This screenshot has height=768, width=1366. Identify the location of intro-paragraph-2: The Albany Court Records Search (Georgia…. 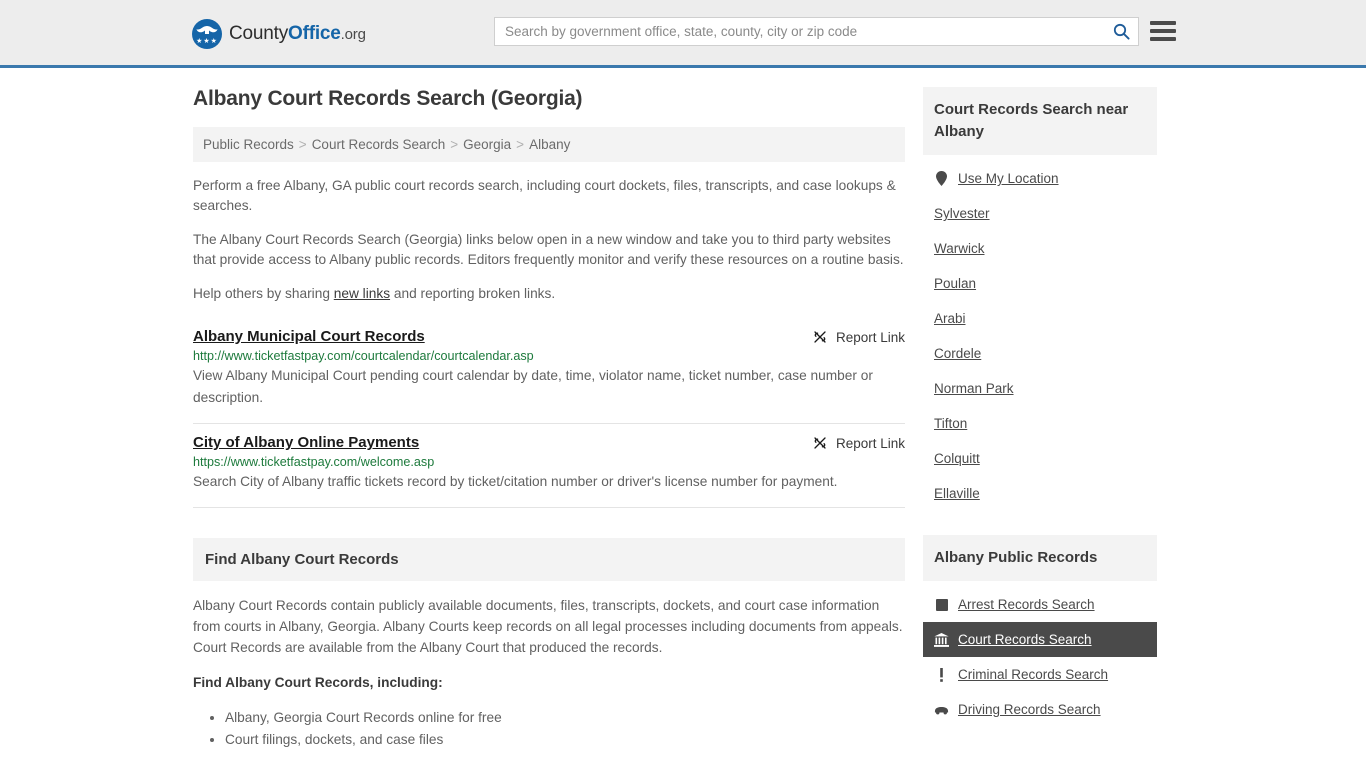
(548, 249).